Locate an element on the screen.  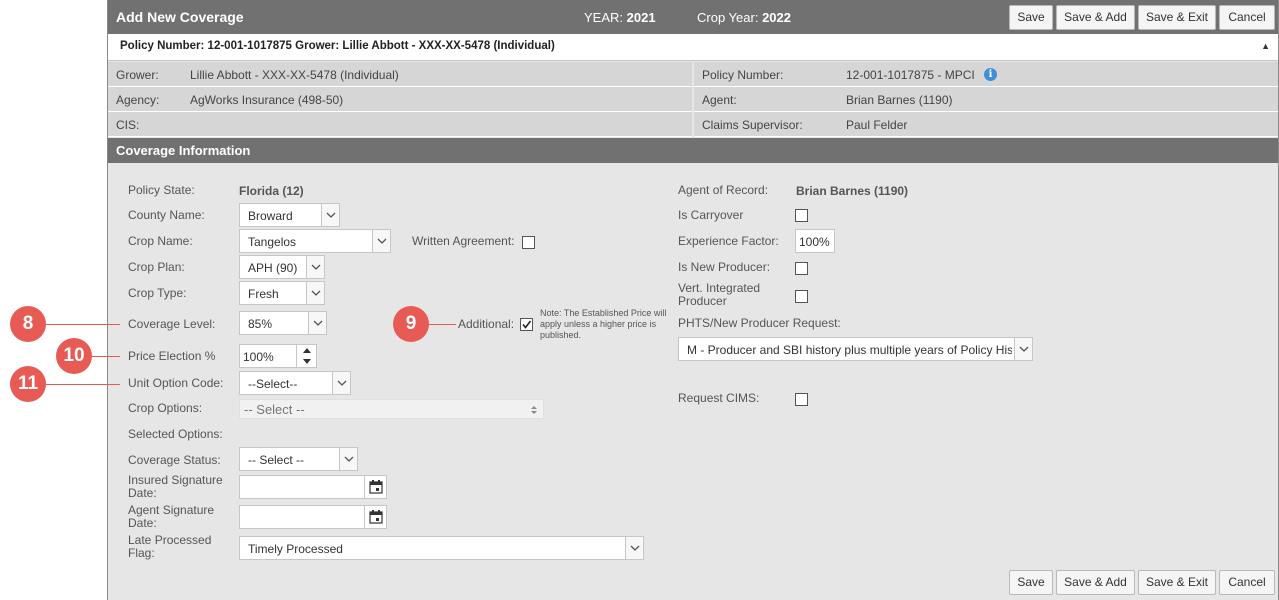
vert-integrated-label-line2: Producer is located at coordinates (702, 301).